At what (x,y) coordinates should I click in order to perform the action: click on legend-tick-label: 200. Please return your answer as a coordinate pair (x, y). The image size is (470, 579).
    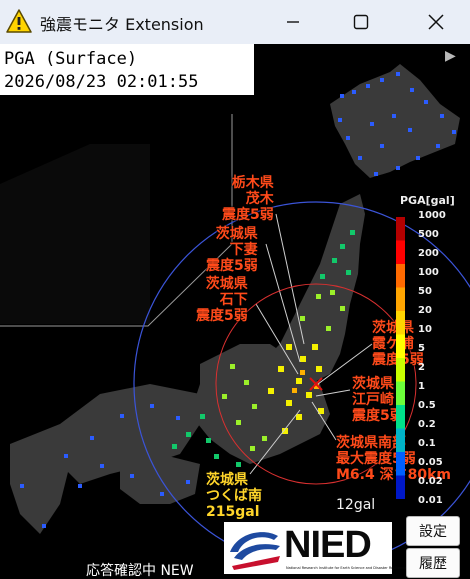
    Looking at the image, I should click on (428, 253).